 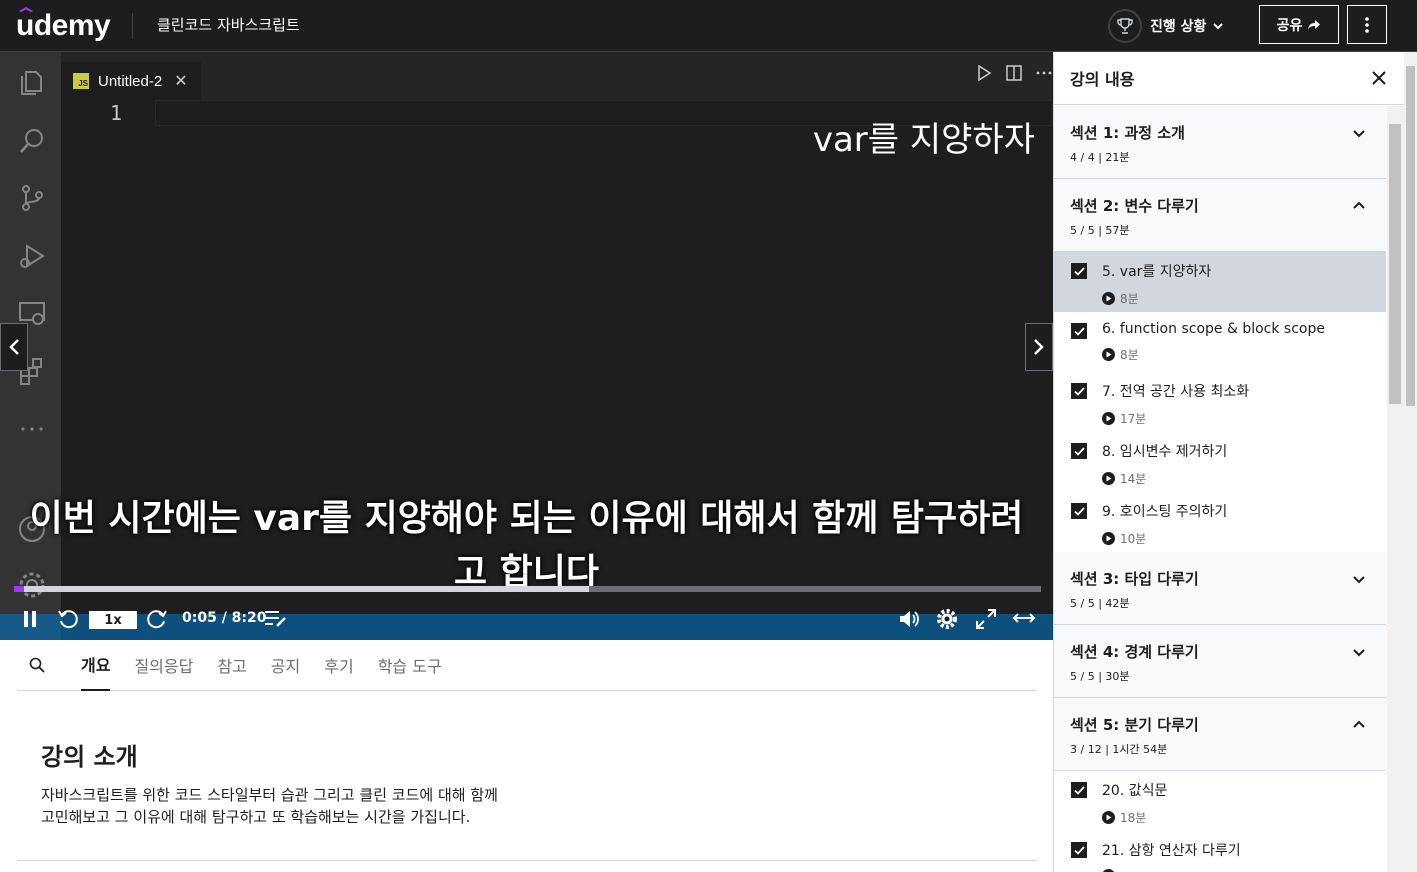 What do you see at coordinates (947, 619) in the screenshot?
I see `settings-icon` at bounding box center [947, 619].